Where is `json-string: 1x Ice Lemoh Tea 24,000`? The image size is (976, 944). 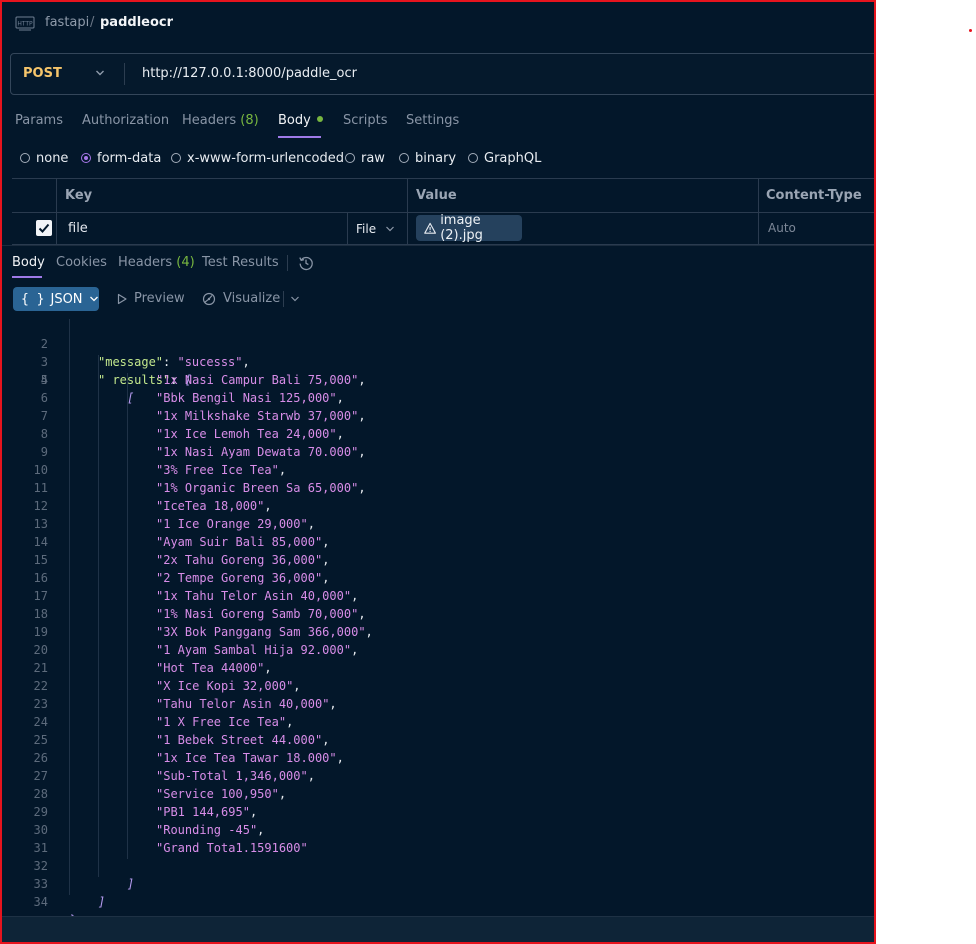
json-string: 1x Ice Lemoh Tea 24,000 is located at coordinates (246, 434).